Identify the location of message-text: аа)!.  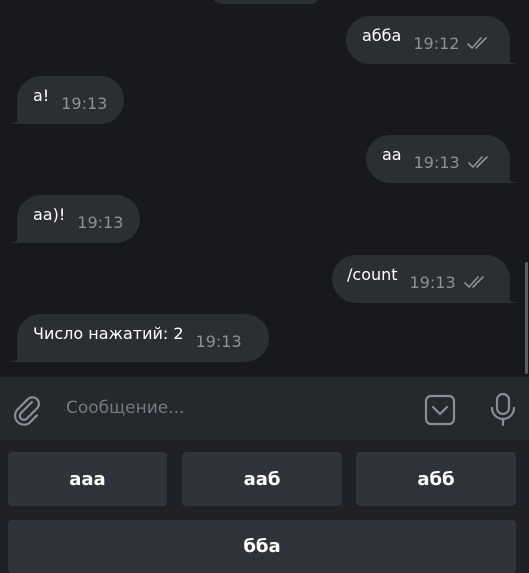
(49, 214).